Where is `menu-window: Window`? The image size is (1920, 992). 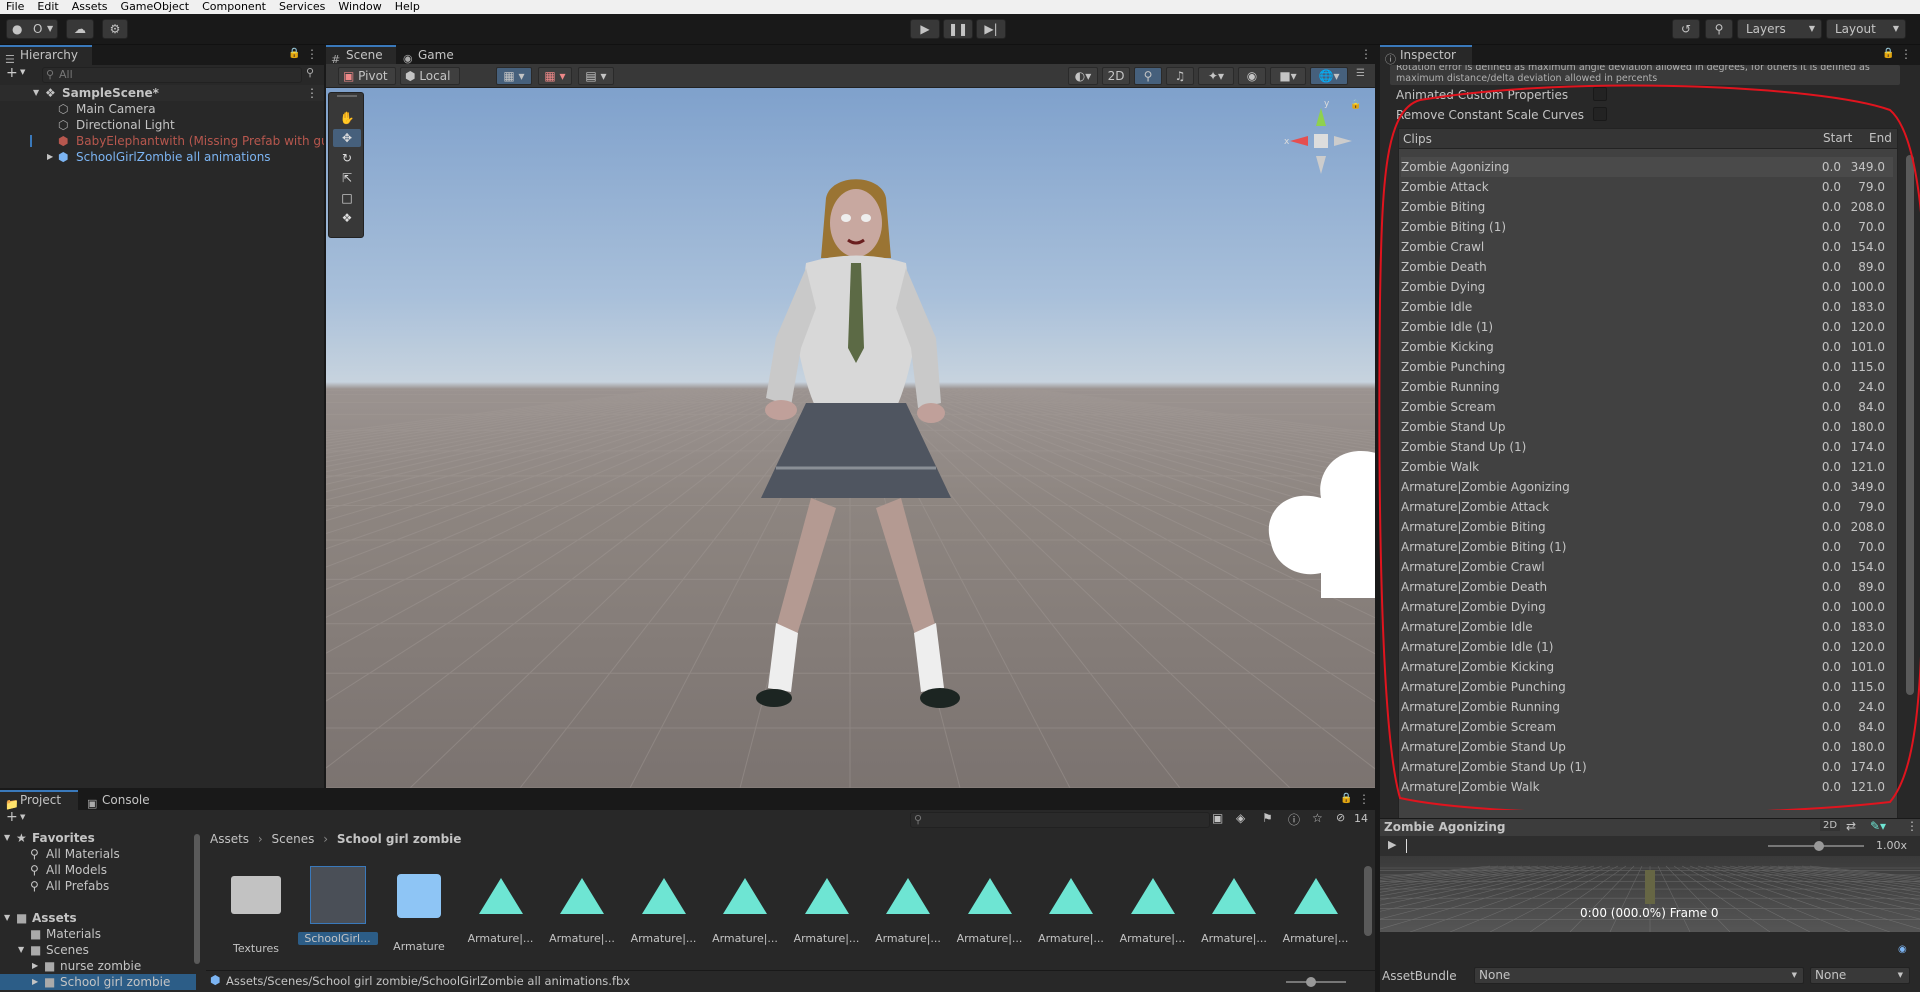 menu-window: Window is located at coordinates (360, 7).